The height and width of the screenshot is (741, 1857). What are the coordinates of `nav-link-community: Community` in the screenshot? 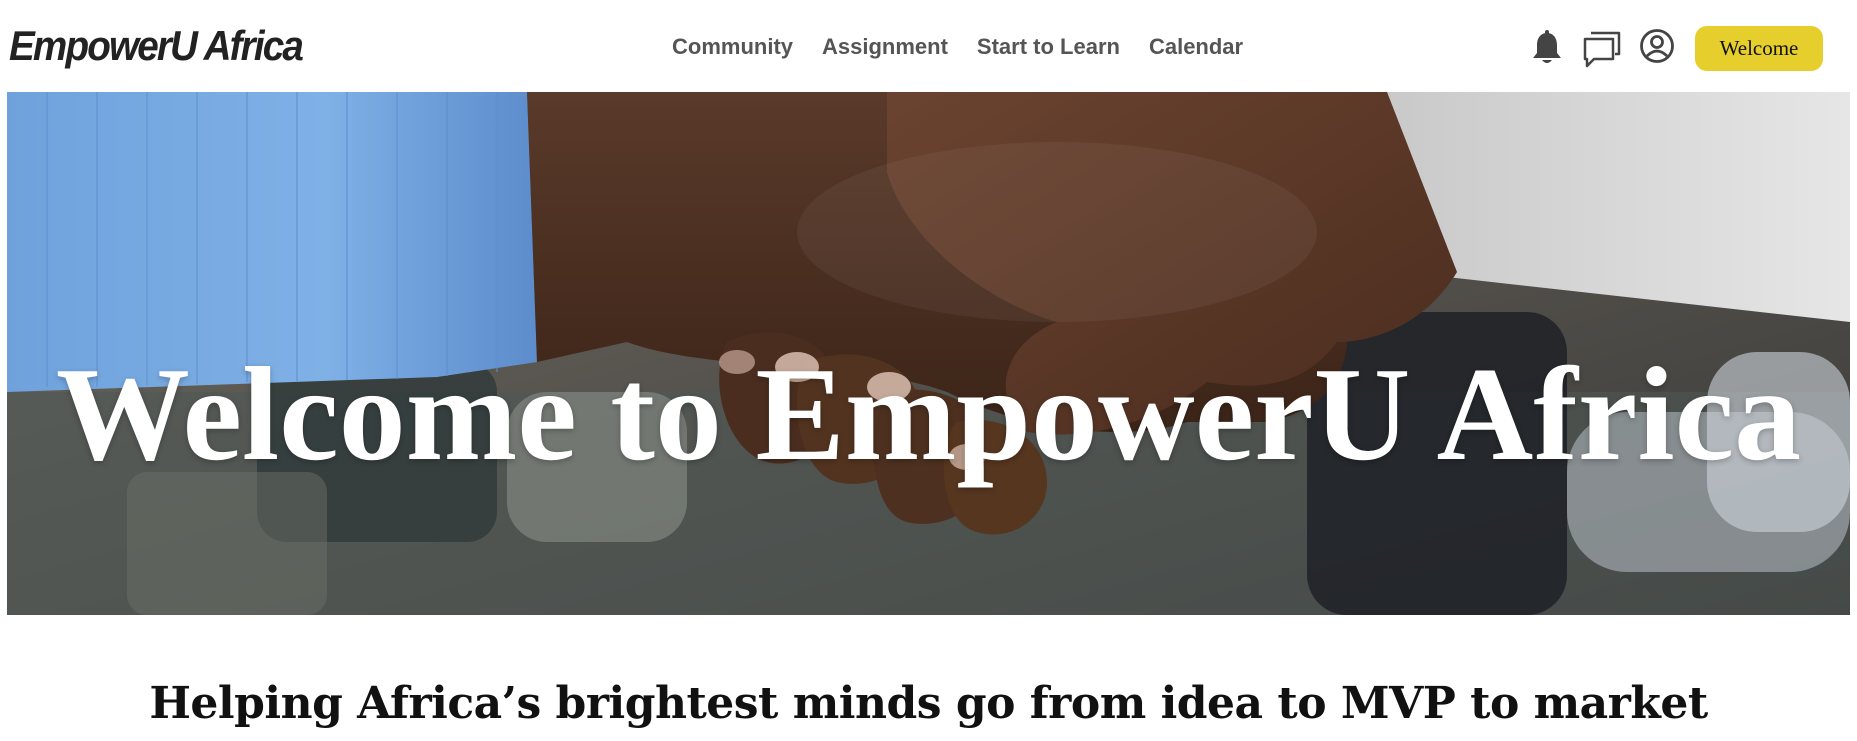 It's located at (732, 47).